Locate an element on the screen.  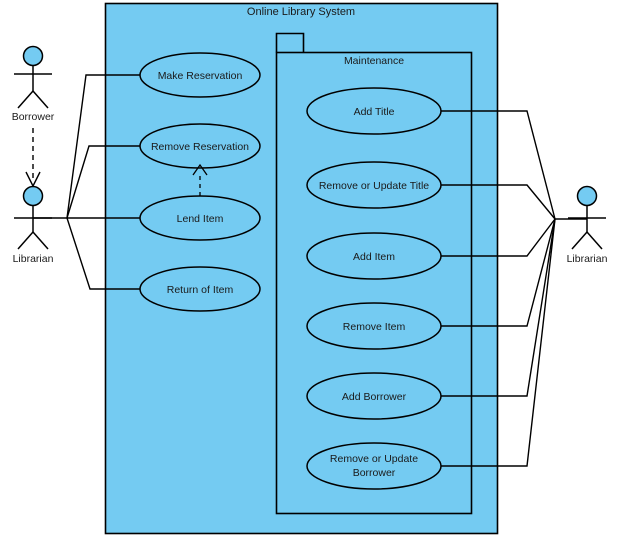
use-case-remove-or-update-borrower: Remove or Update Borrower is located at coordinates (374, 466).